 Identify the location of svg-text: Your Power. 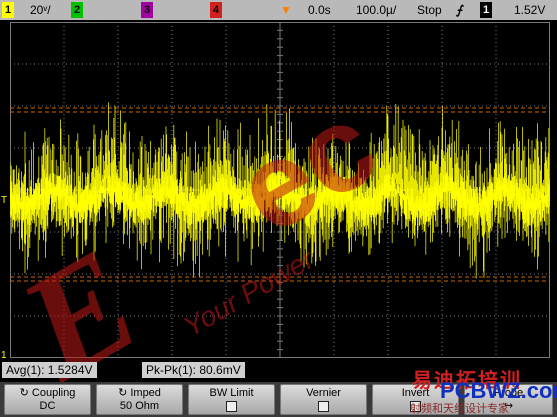
(249, 292).